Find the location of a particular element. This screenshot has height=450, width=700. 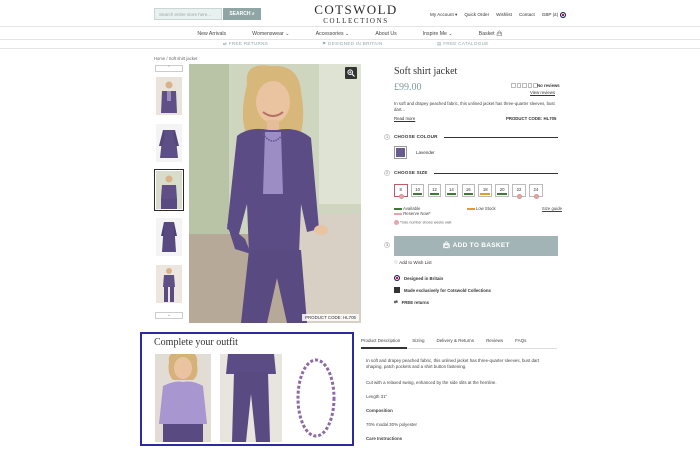

size-option-14: 14 is located at coordinates (451, 190).